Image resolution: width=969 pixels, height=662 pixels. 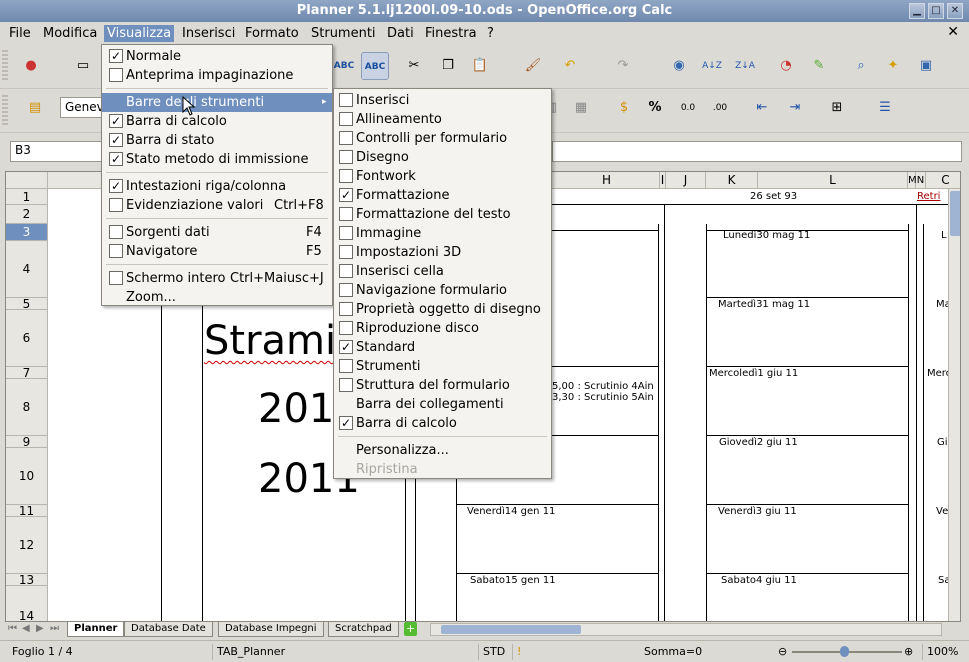 What do you see at coordinates (27, 232) in the screenshot?
I see `row-header-selected: 3` at bounding box center [27, 232].